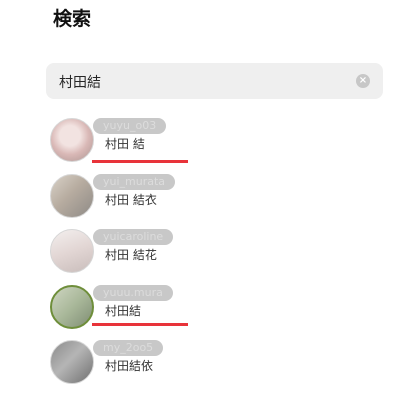 Image resolution: width=400 pixels, height=400 pixels. Describe the element at coordinates (80, 82) in the screenshot. I see `search-input: 村田結` at that location.